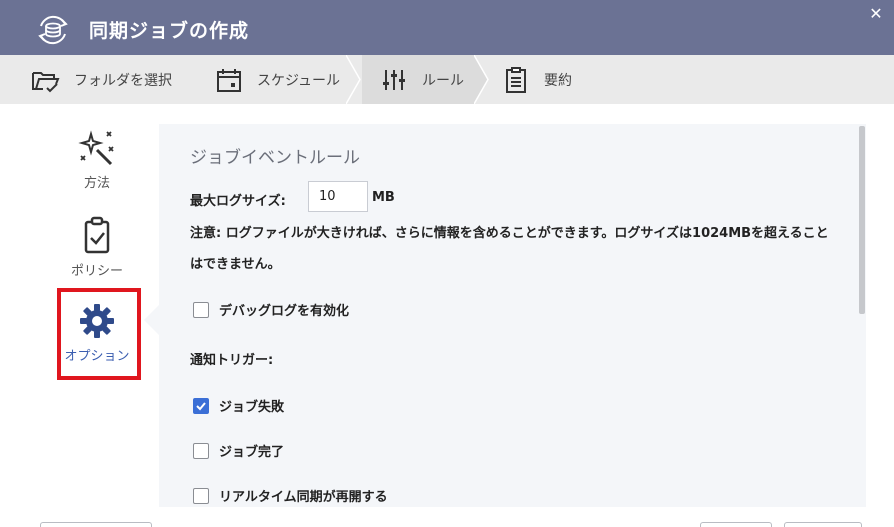 Image resolution: width=894 pixels, height=527 pixels. I want to click on sidenav-label: 方法, so click(96, 183).